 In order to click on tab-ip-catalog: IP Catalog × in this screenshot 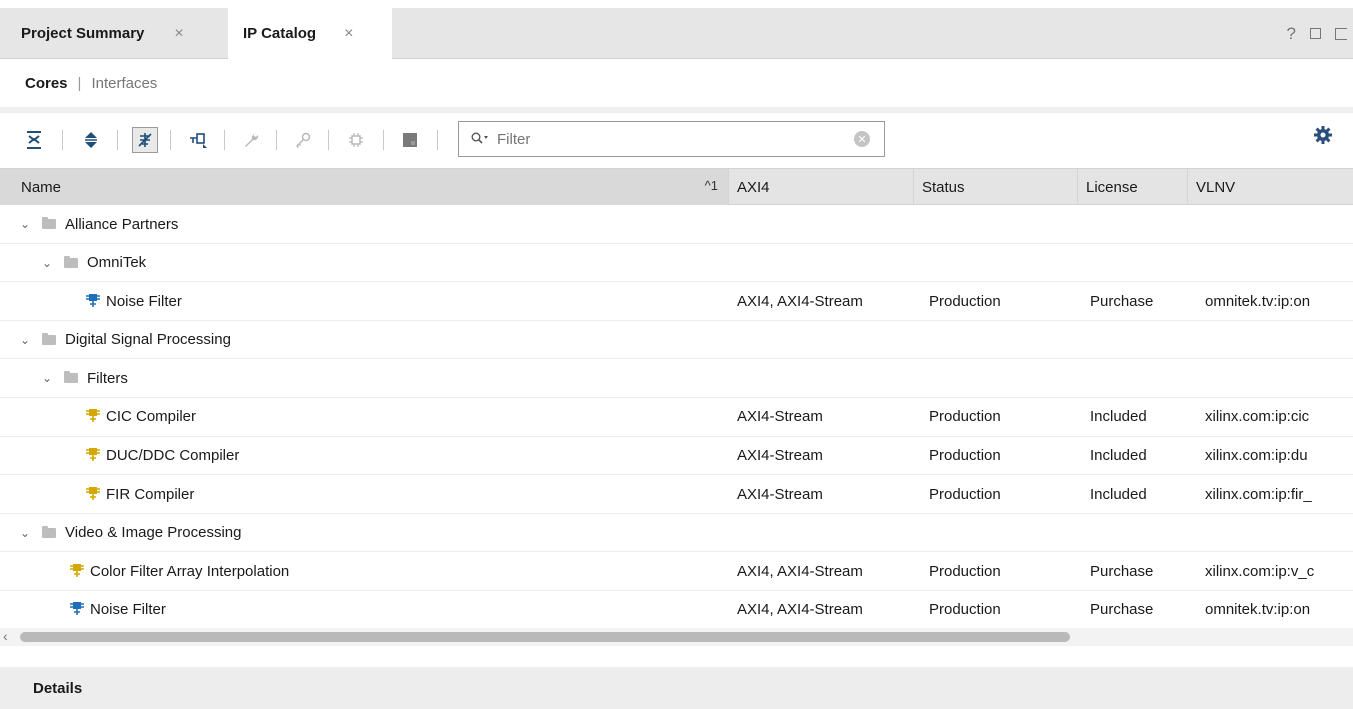, I will do `click(310, 33)`.